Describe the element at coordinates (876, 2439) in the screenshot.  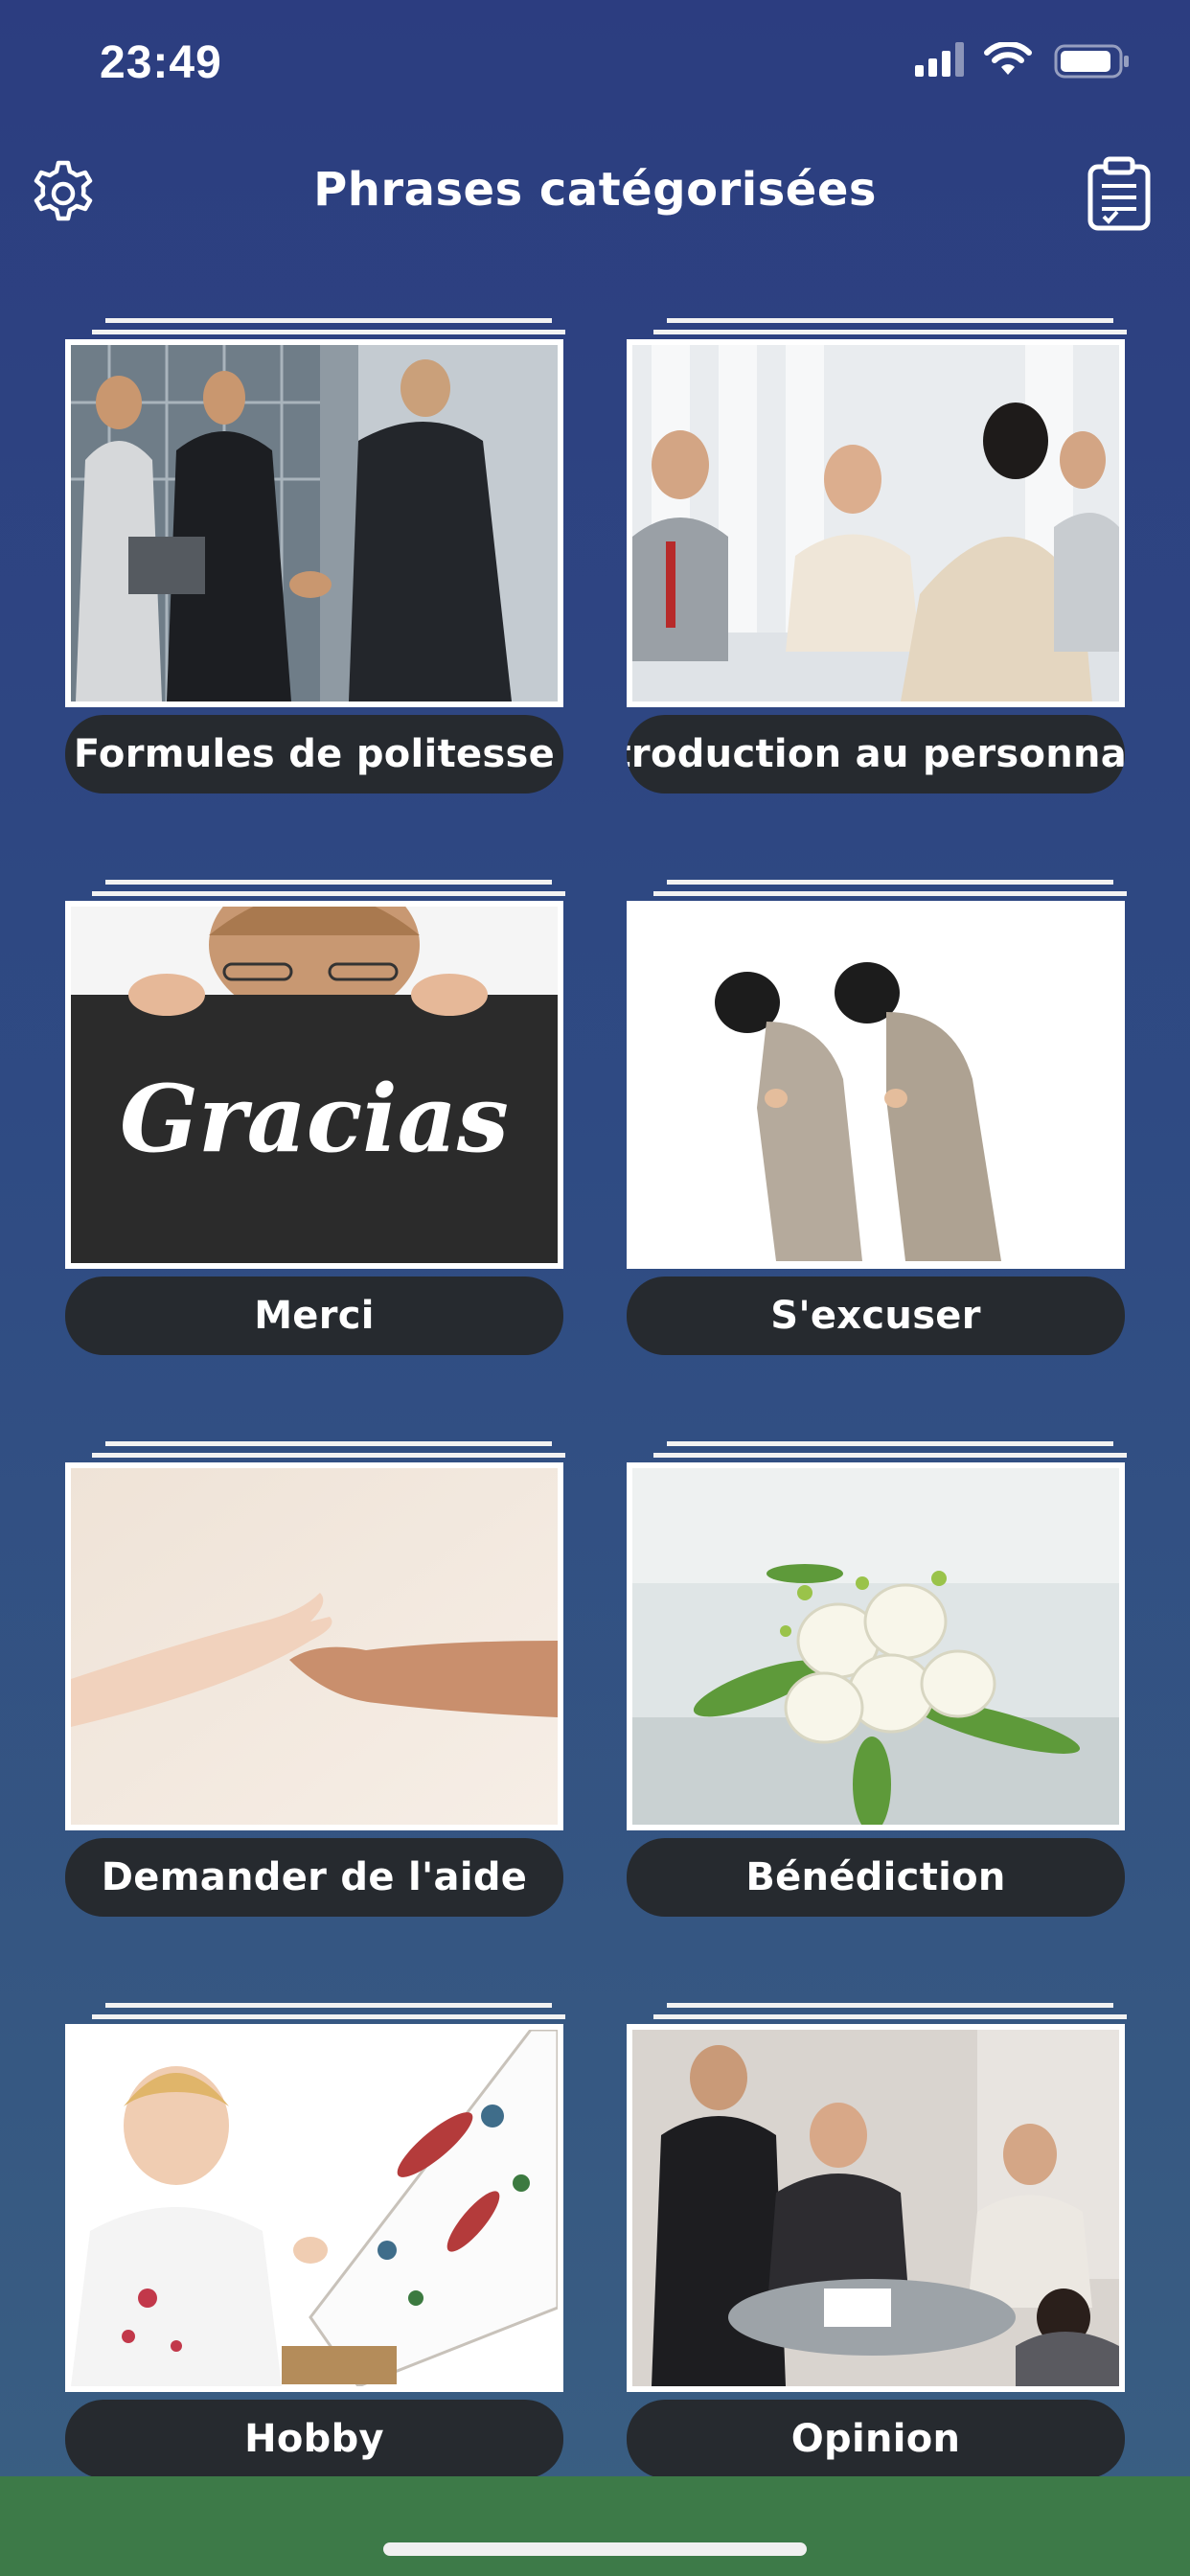
I see `category-label: Opinion` at that location.